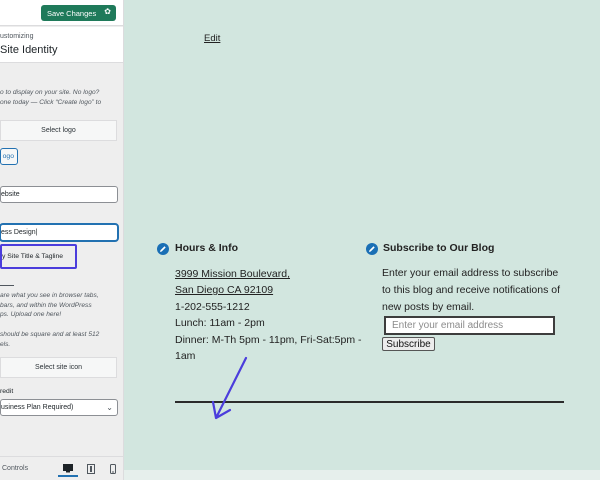  I want to click on section-title: Site Identity, so click(29, 50).